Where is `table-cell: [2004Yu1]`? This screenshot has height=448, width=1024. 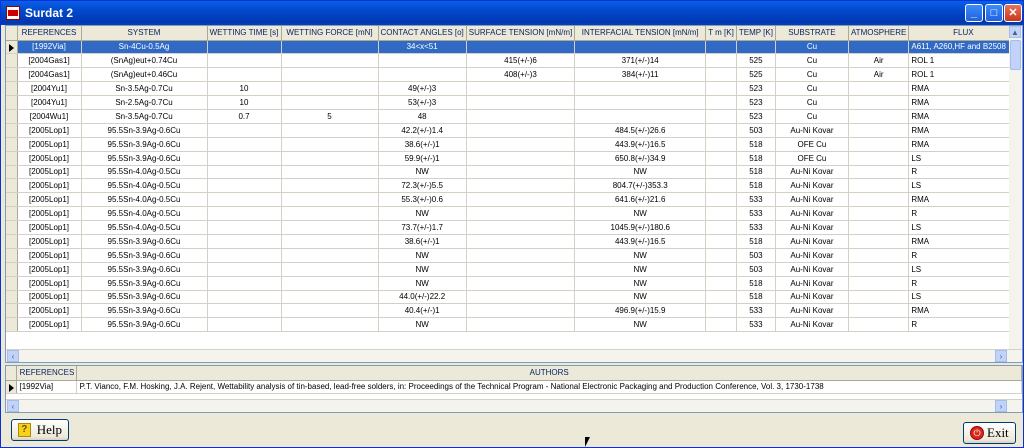 table-cell: [2004Yu1] is located at coordinates (49, 89).